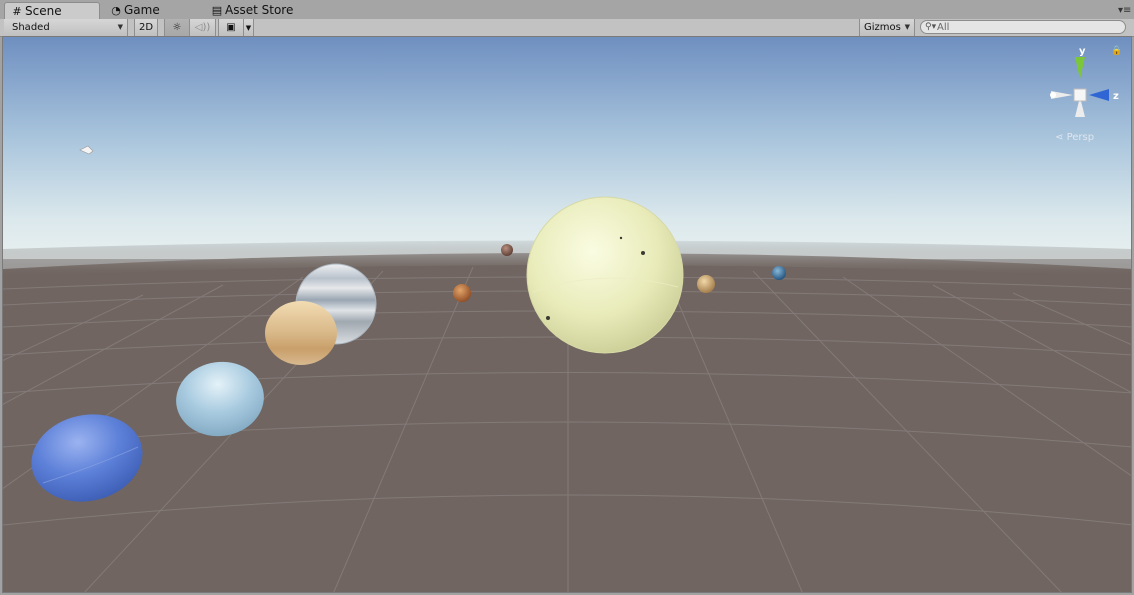 This screenshot has height=595, width=1134. Describe the element at coordinates (17, 11) in the screenshot. I see `grid-icon: #` at that location.